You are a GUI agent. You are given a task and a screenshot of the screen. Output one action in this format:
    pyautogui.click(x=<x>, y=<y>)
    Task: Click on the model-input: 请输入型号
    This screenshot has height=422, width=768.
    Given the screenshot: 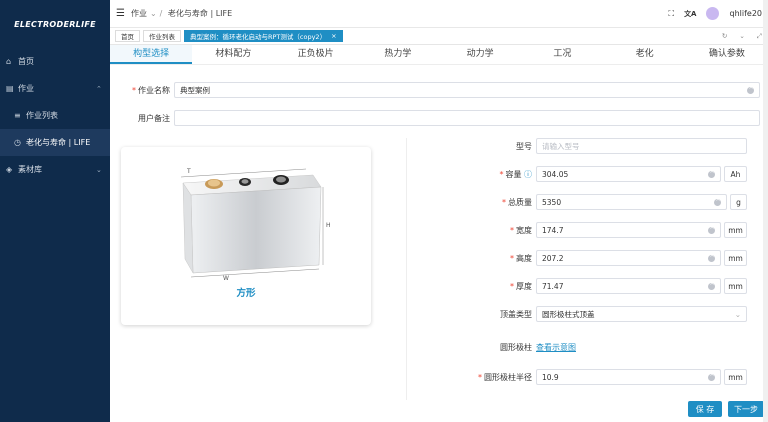 What is the action you would take?
    pyautogui.click(x=641, y=146)
    